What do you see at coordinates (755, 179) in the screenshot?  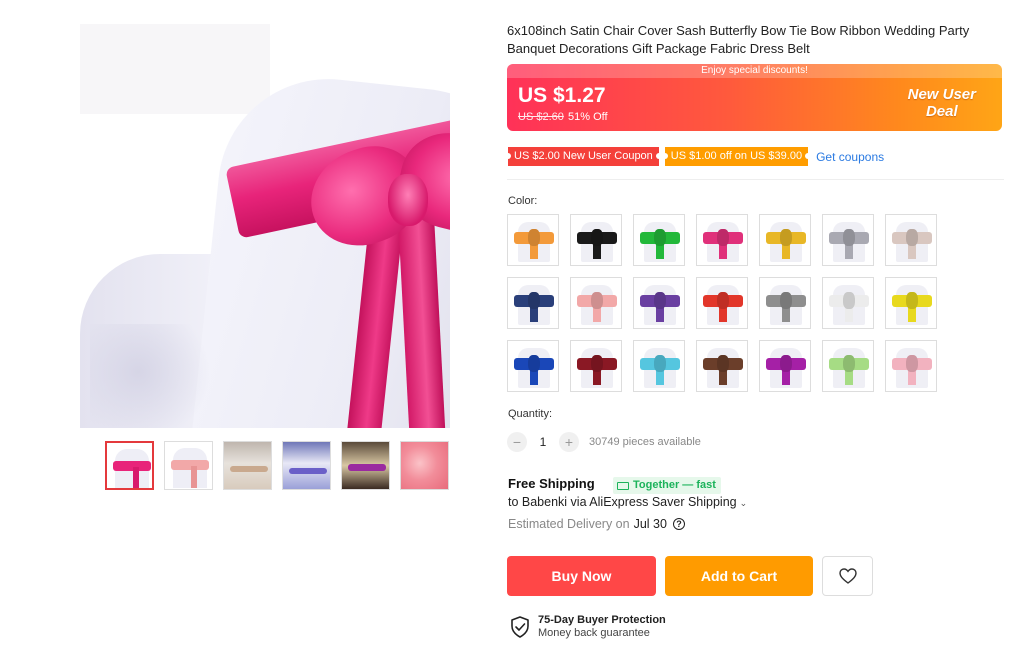 I see `divider` at bounding box center [755, 179].